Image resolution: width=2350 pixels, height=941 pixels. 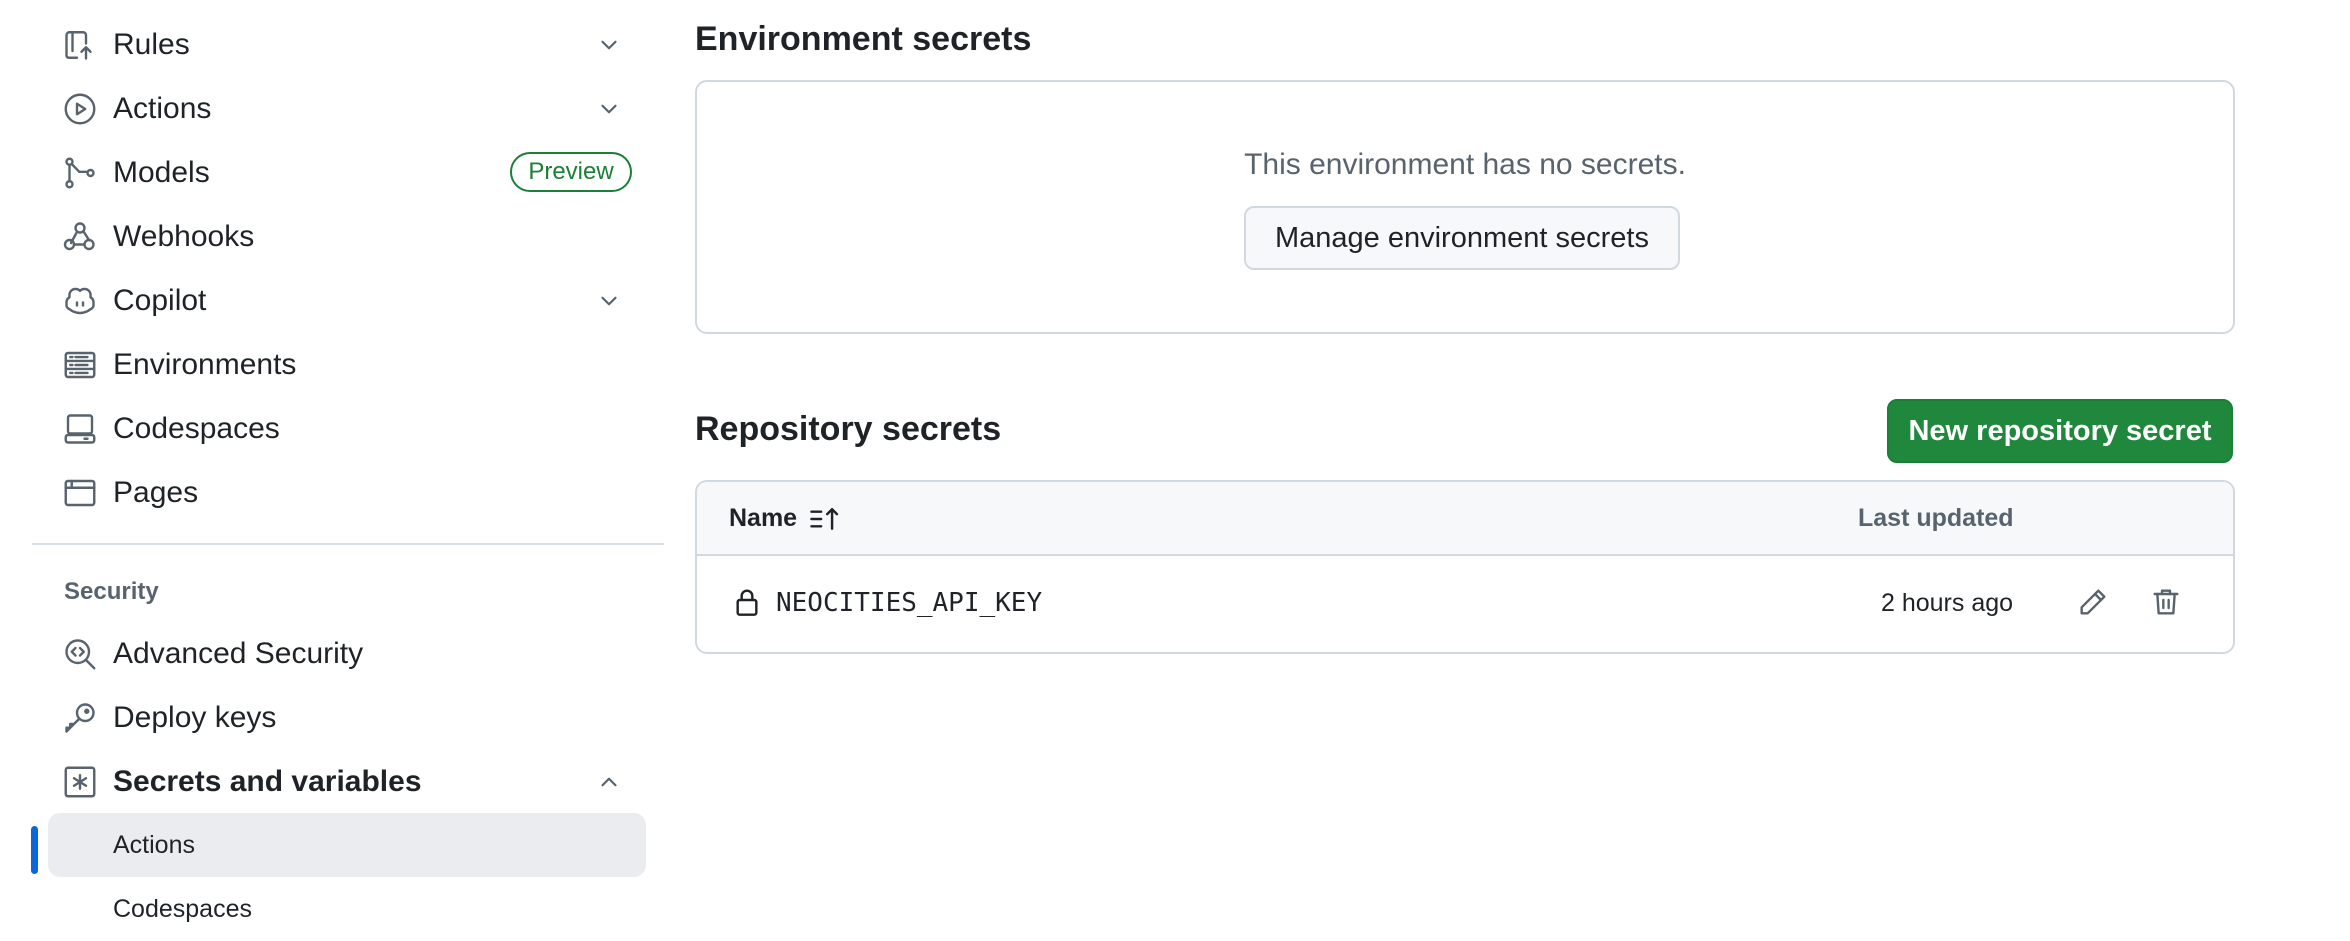 What do you see at coordinates (1936, 518) in the screenshot?
I see `column-header-last-updated: Last updated` at bounding box center [1936, 518].